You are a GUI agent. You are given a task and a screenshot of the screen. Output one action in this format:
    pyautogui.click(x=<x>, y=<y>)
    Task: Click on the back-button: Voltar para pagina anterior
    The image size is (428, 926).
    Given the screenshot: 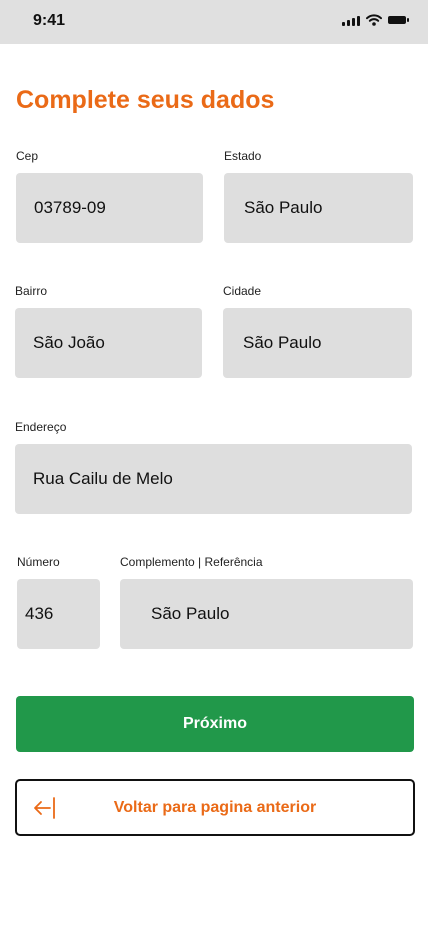 What is the action you would take?
    pyautogui.click(x=215, y=807)
    